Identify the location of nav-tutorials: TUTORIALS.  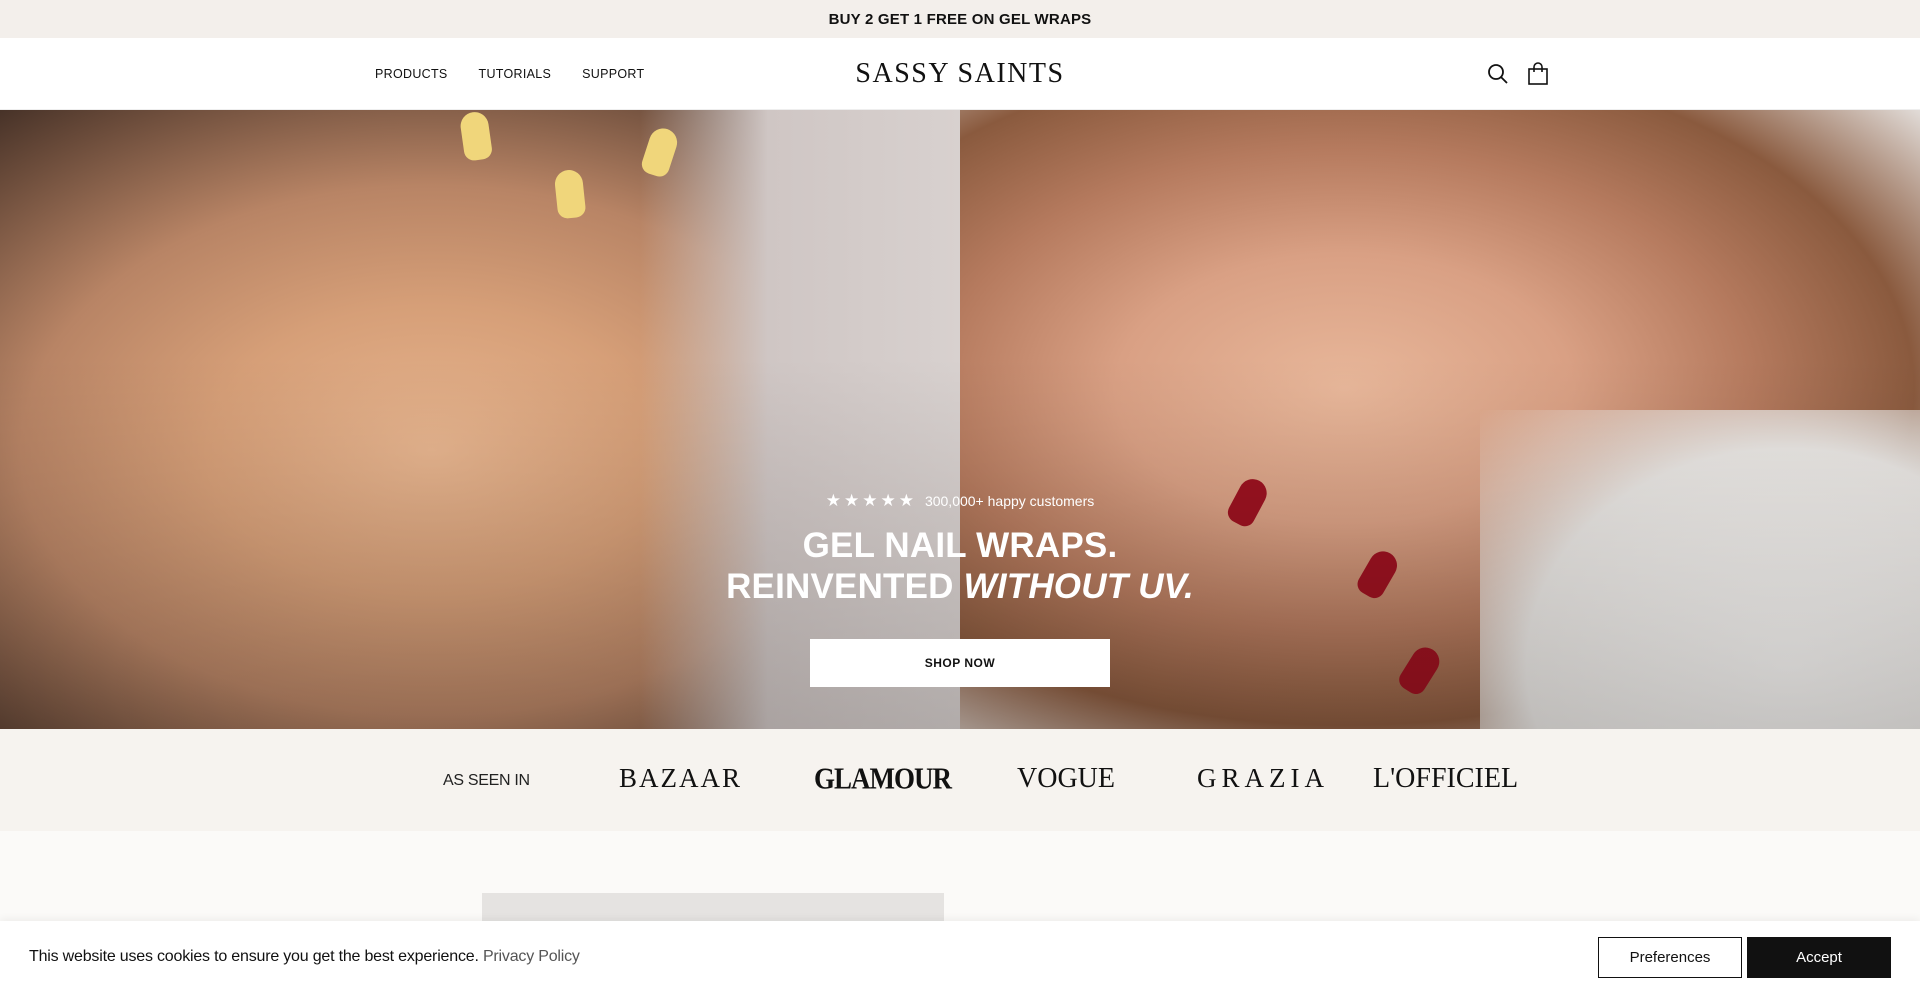
(515, 74).